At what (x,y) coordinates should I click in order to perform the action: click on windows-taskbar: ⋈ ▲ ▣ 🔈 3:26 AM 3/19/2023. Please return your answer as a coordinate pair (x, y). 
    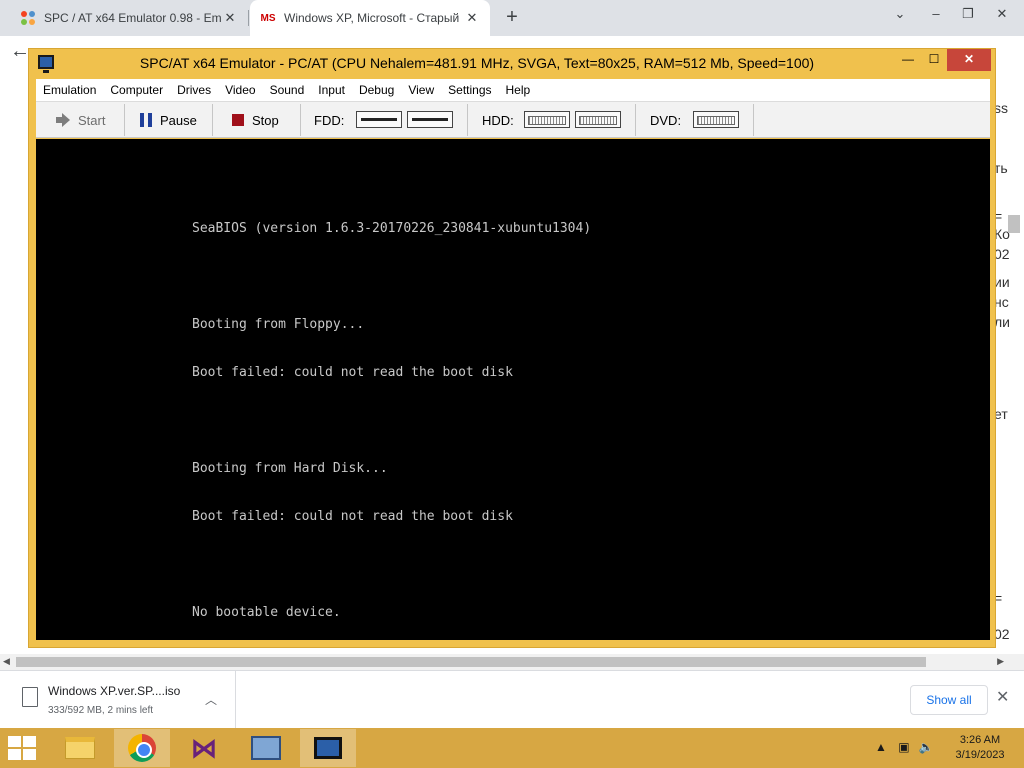
    Looking at the image, I should click on (512, 748).